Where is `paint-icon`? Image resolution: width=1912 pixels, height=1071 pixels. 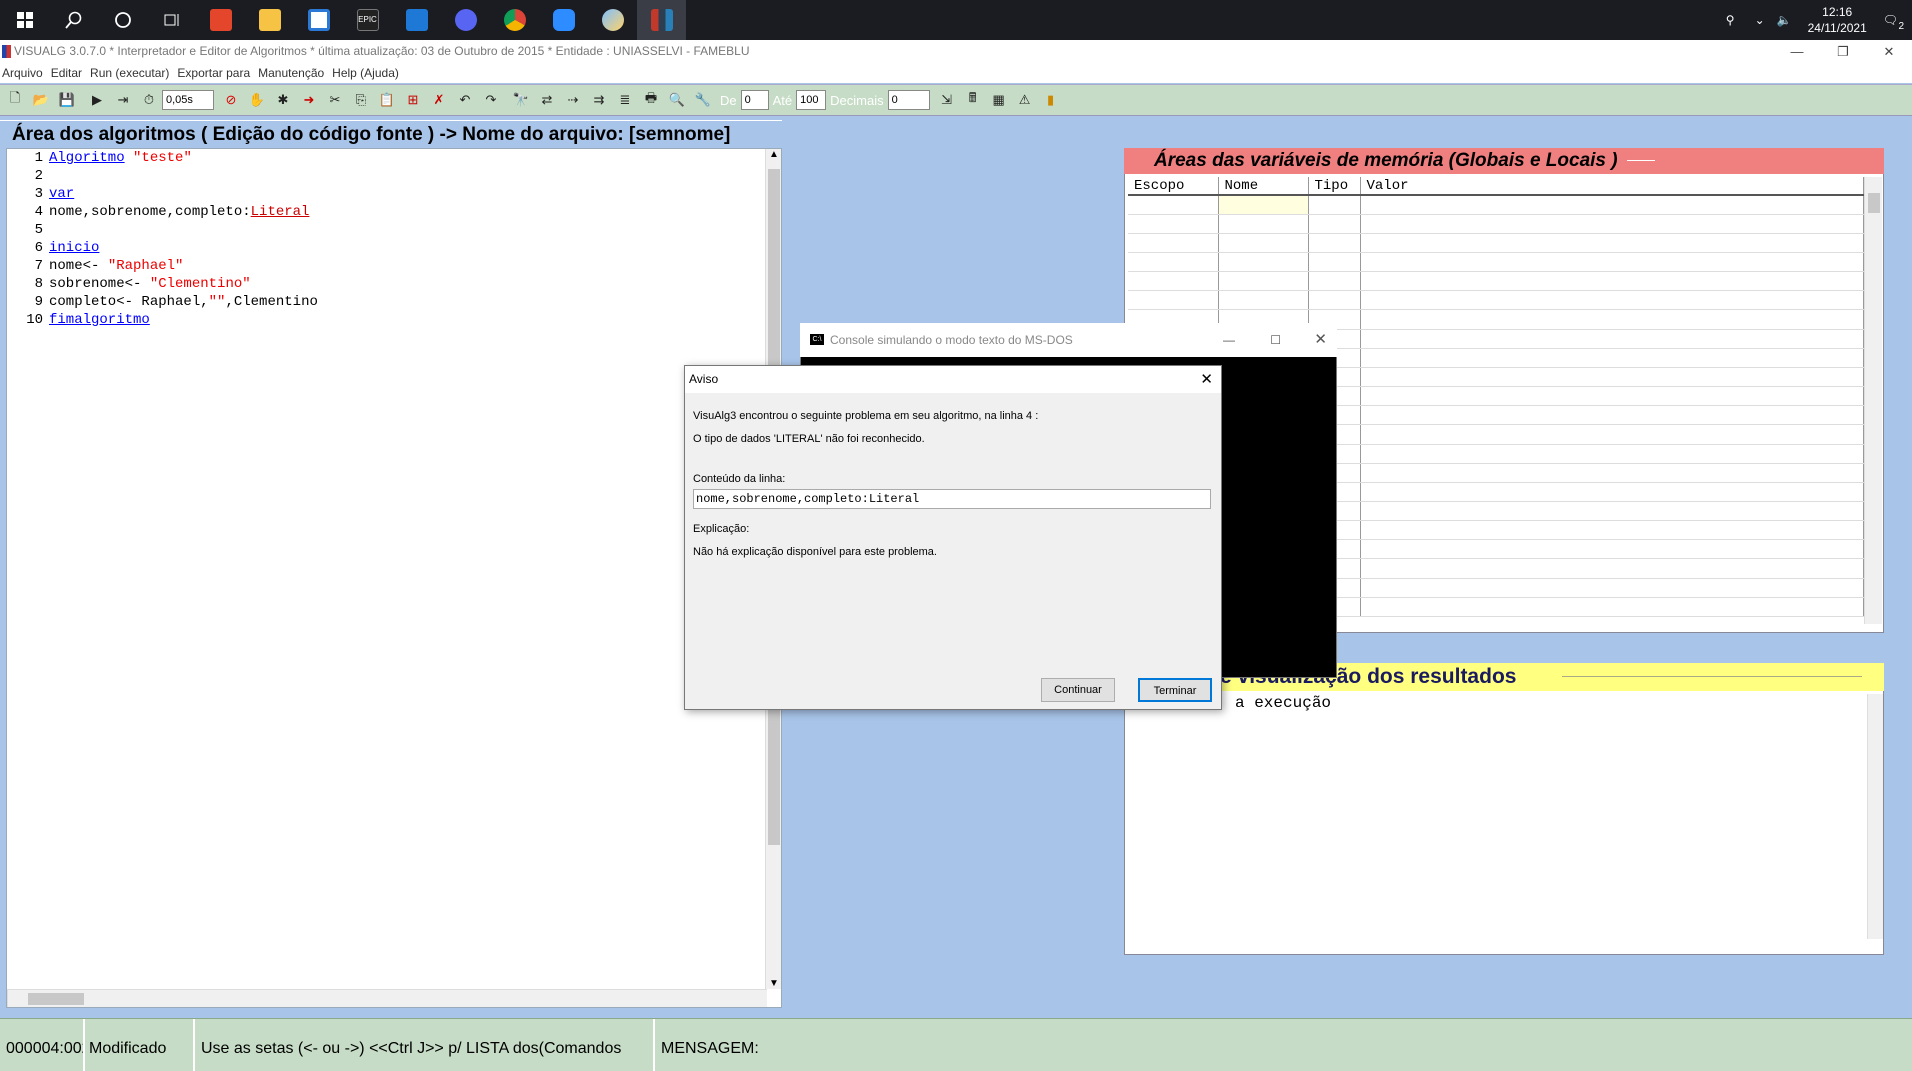 paint-icon is located at coordinates (612, 20).